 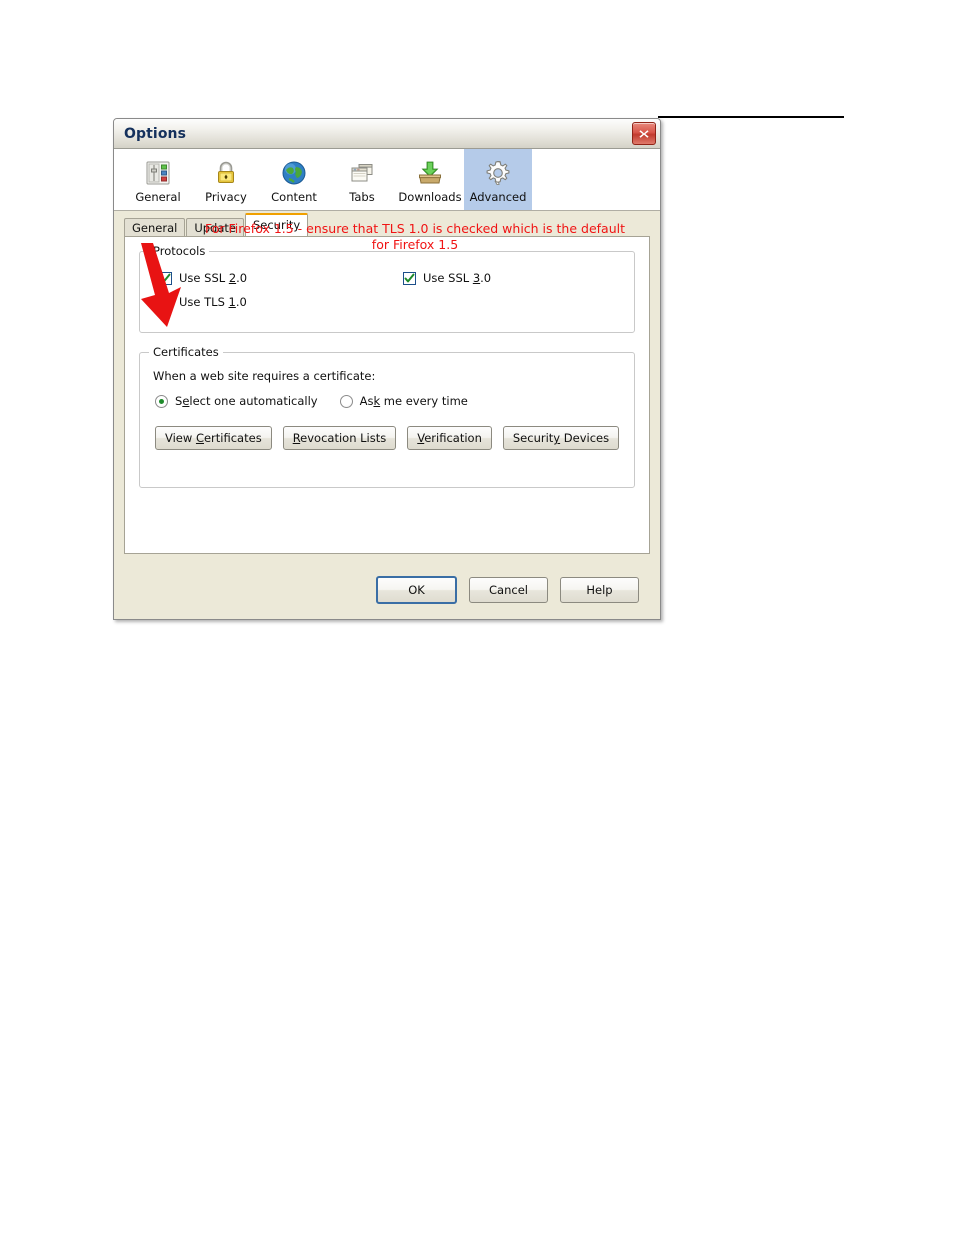 What do you see at coordinates (387, 224) in the screenshot?
I see `inner-tabstrip: General Update Security` at bounding box center [387, 224].